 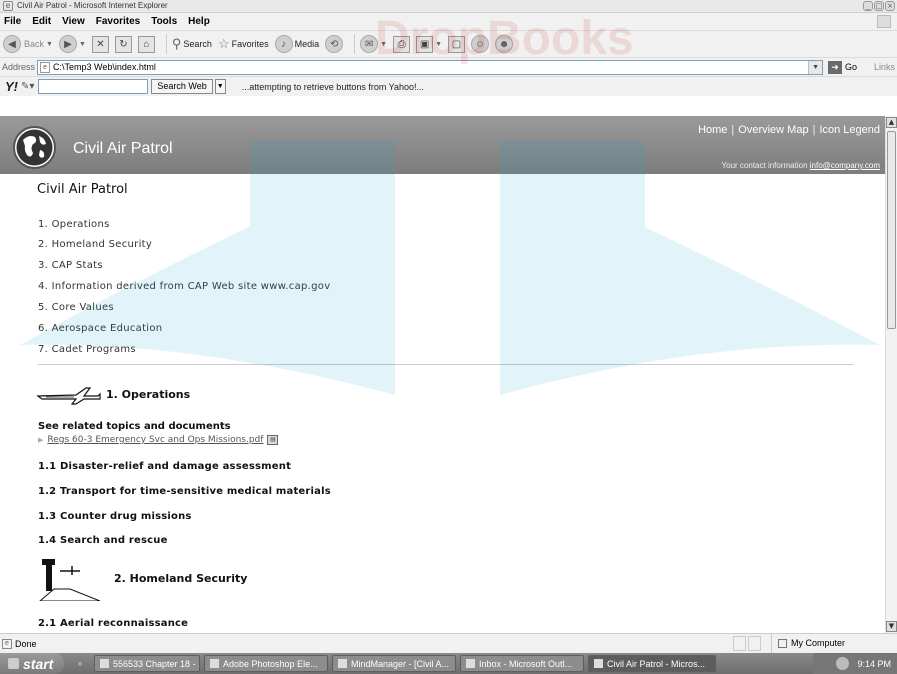 What do you see at coordinates (849, 130) in the screenshot?
I see `icon-legend-link: Icon Legend` at bounding box center [849, 130].